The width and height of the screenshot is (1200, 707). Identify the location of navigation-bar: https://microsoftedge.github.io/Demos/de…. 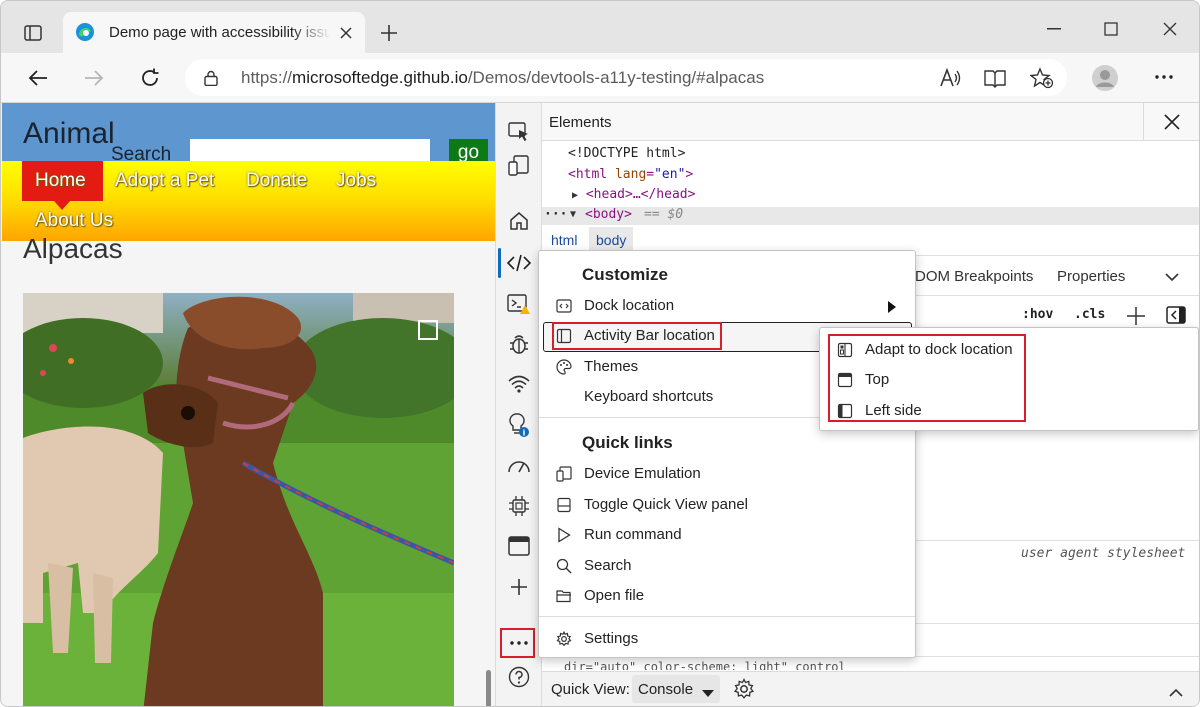
(600, 78).